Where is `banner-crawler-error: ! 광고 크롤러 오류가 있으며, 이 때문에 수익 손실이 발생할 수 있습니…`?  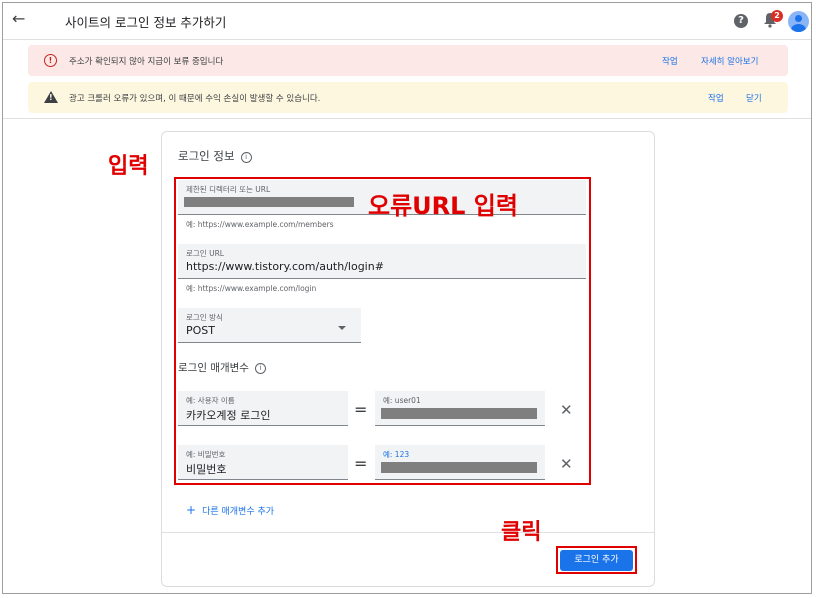 banner-crawler-error: ! 광고 크롤러 오류가 있으며, 이 때문에 수익 손실이 발생할 수 있습니… is located at coordinates (408, 97).